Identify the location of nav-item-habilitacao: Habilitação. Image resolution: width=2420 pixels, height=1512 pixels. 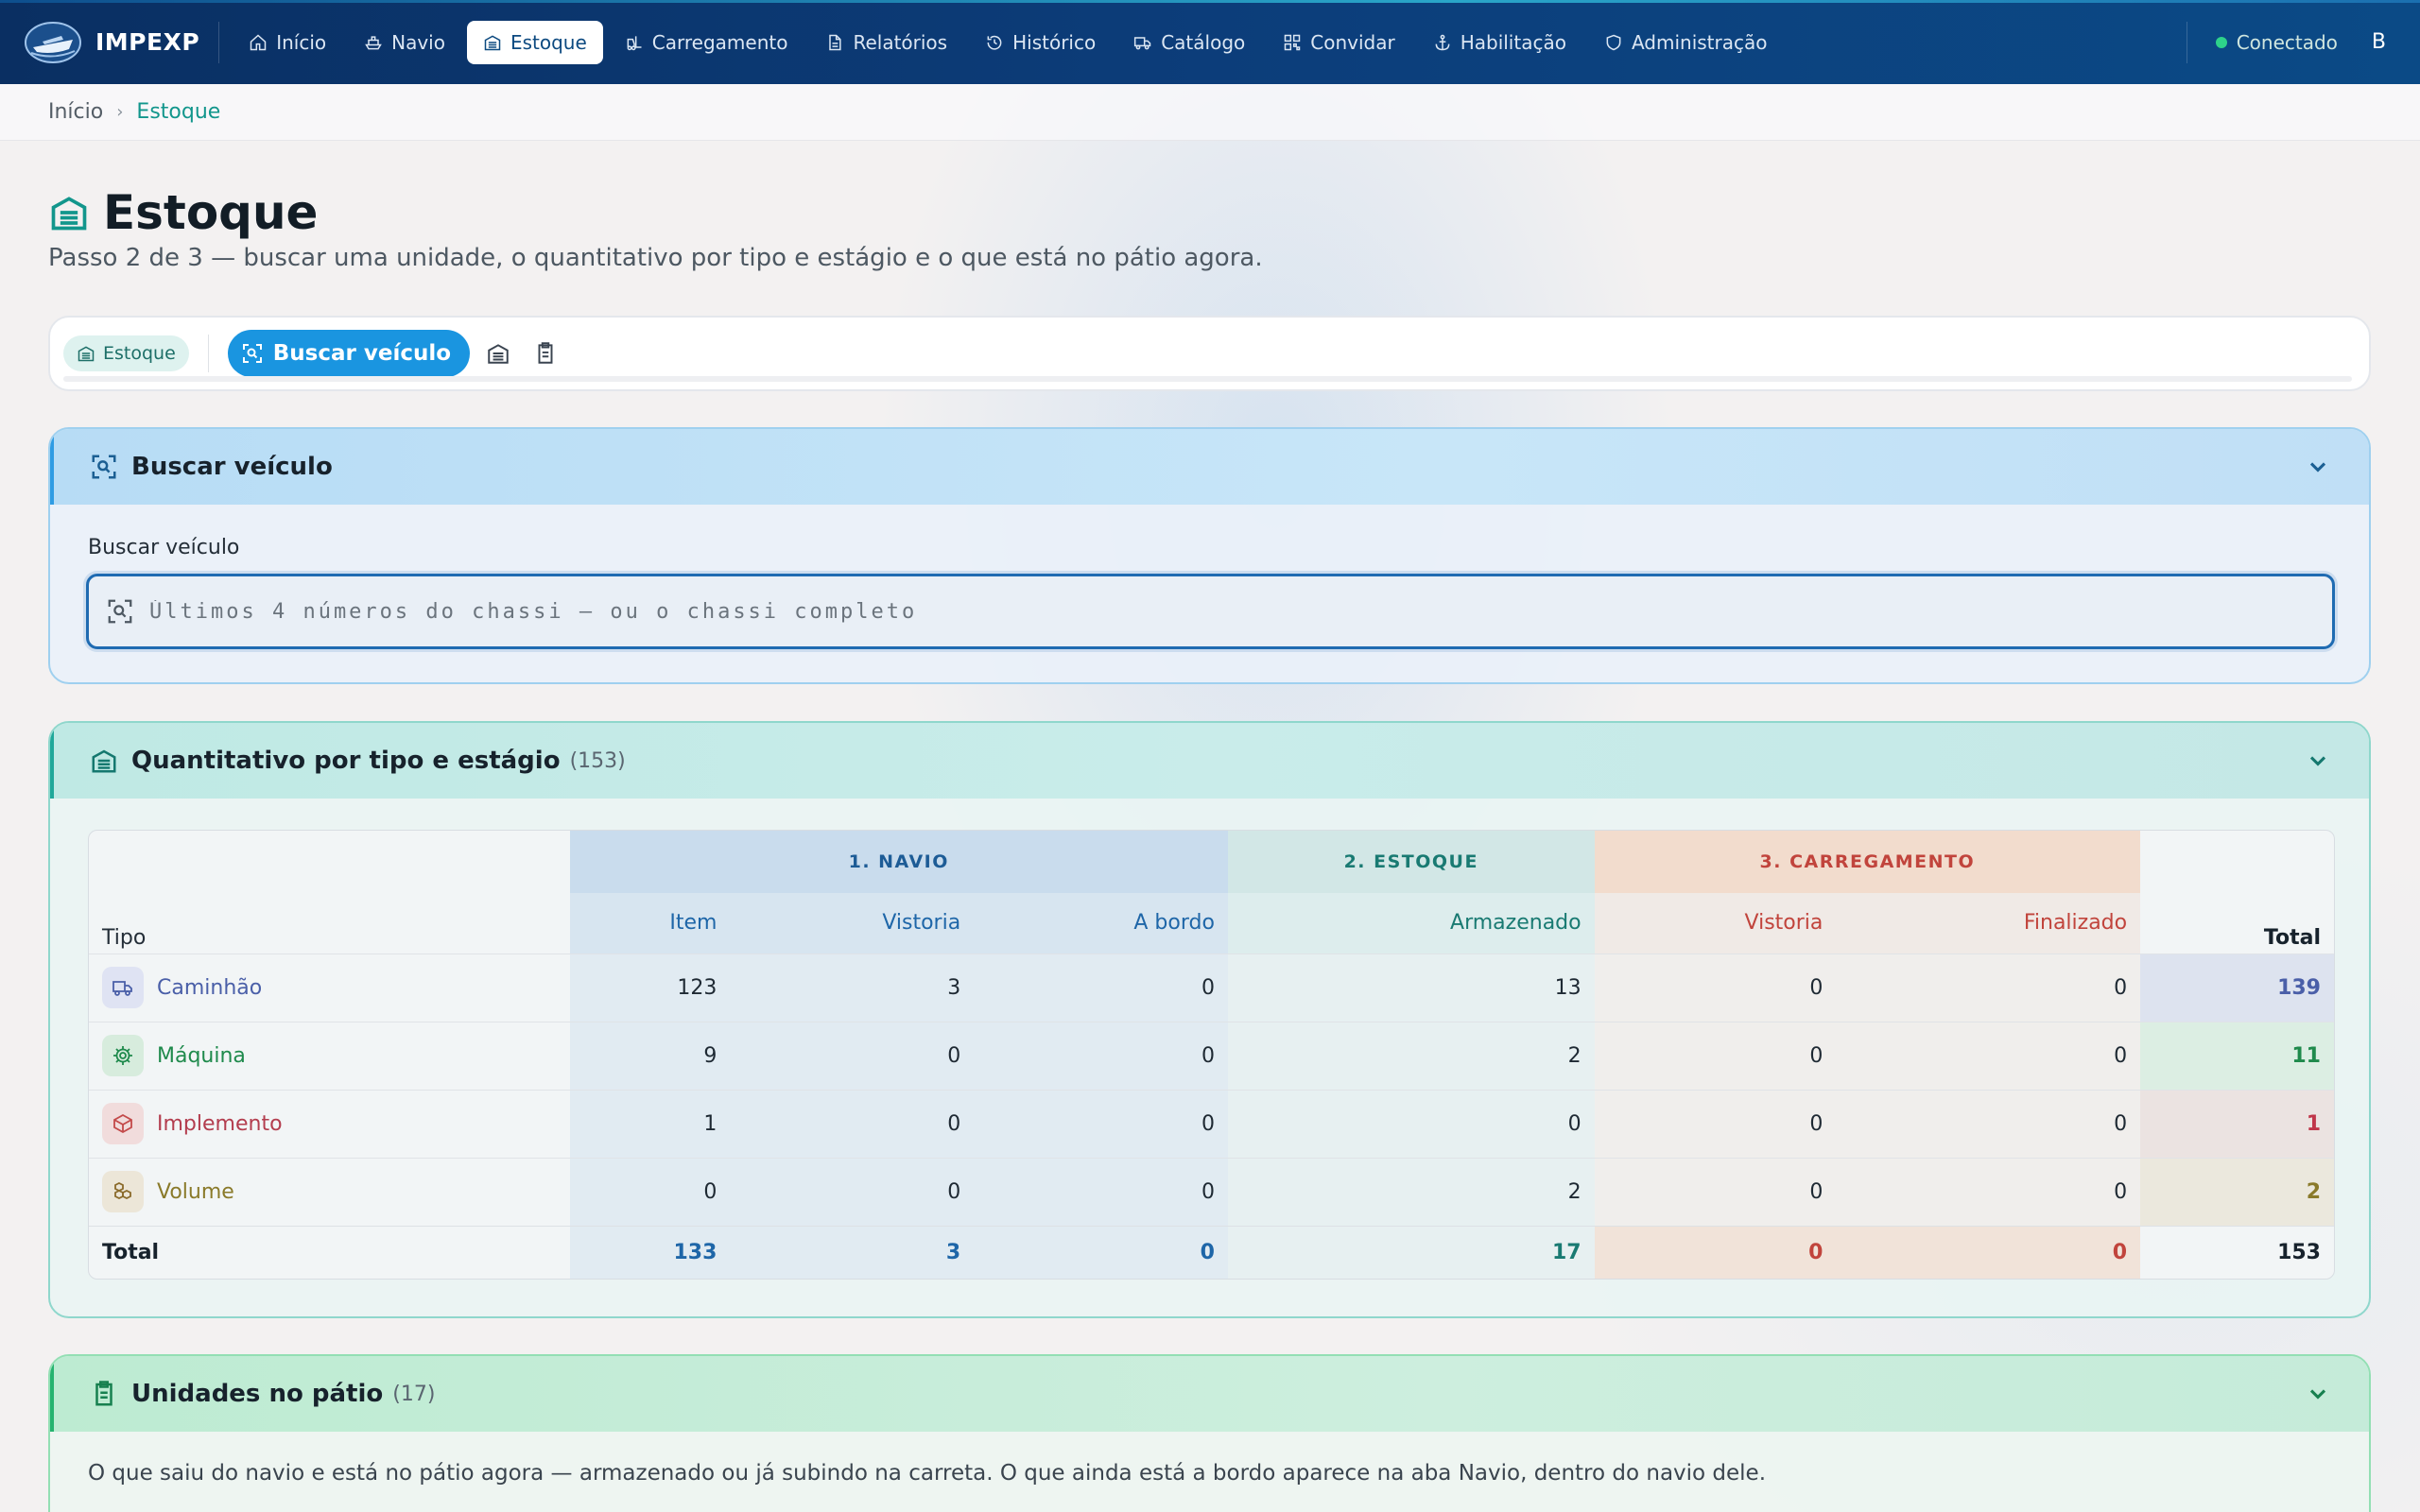
(1499, 42).